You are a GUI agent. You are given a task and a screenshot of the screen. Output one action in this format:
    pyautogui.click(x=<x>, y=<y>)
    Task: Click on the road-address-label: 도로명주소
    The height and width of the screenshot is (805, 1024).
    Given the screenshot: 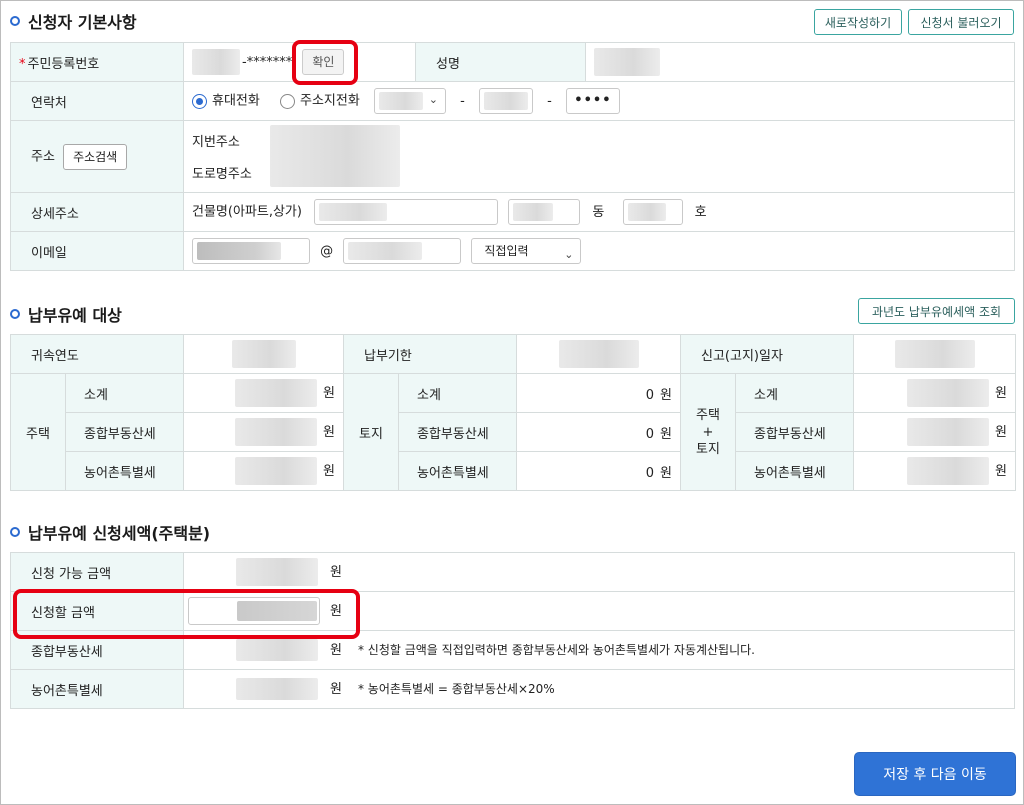 What is the action you would take?
    pyautogui.click(x=222, y=174)
    